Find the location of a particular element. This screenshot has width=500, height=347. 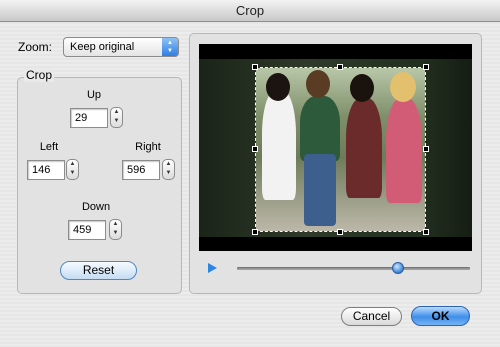

zoom-select: Keep original ▲ ▼ is located at coordinates (121, 47).